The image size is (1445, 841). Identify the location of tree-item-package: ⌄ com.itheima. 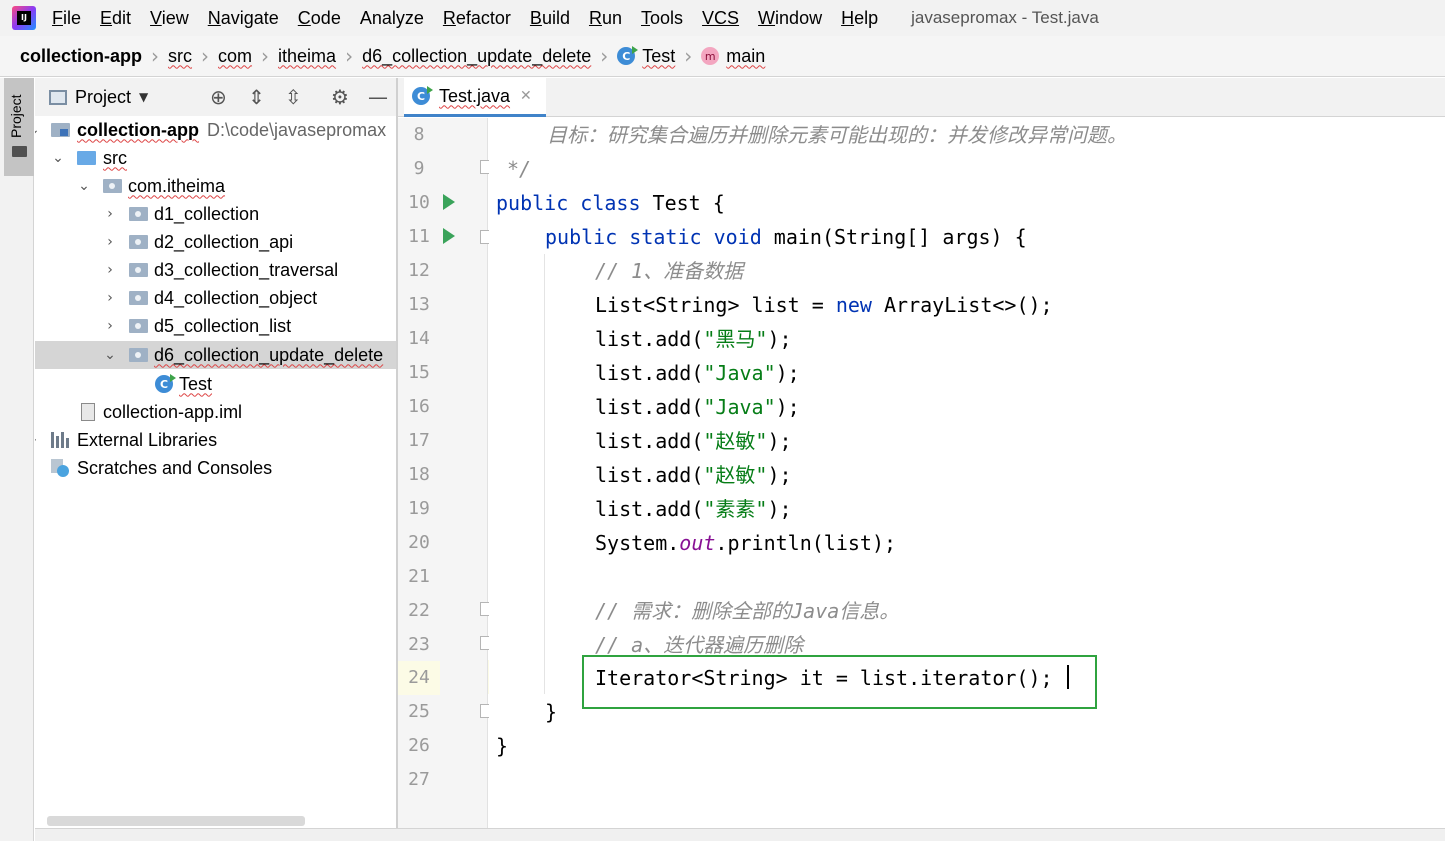
(216, 186).